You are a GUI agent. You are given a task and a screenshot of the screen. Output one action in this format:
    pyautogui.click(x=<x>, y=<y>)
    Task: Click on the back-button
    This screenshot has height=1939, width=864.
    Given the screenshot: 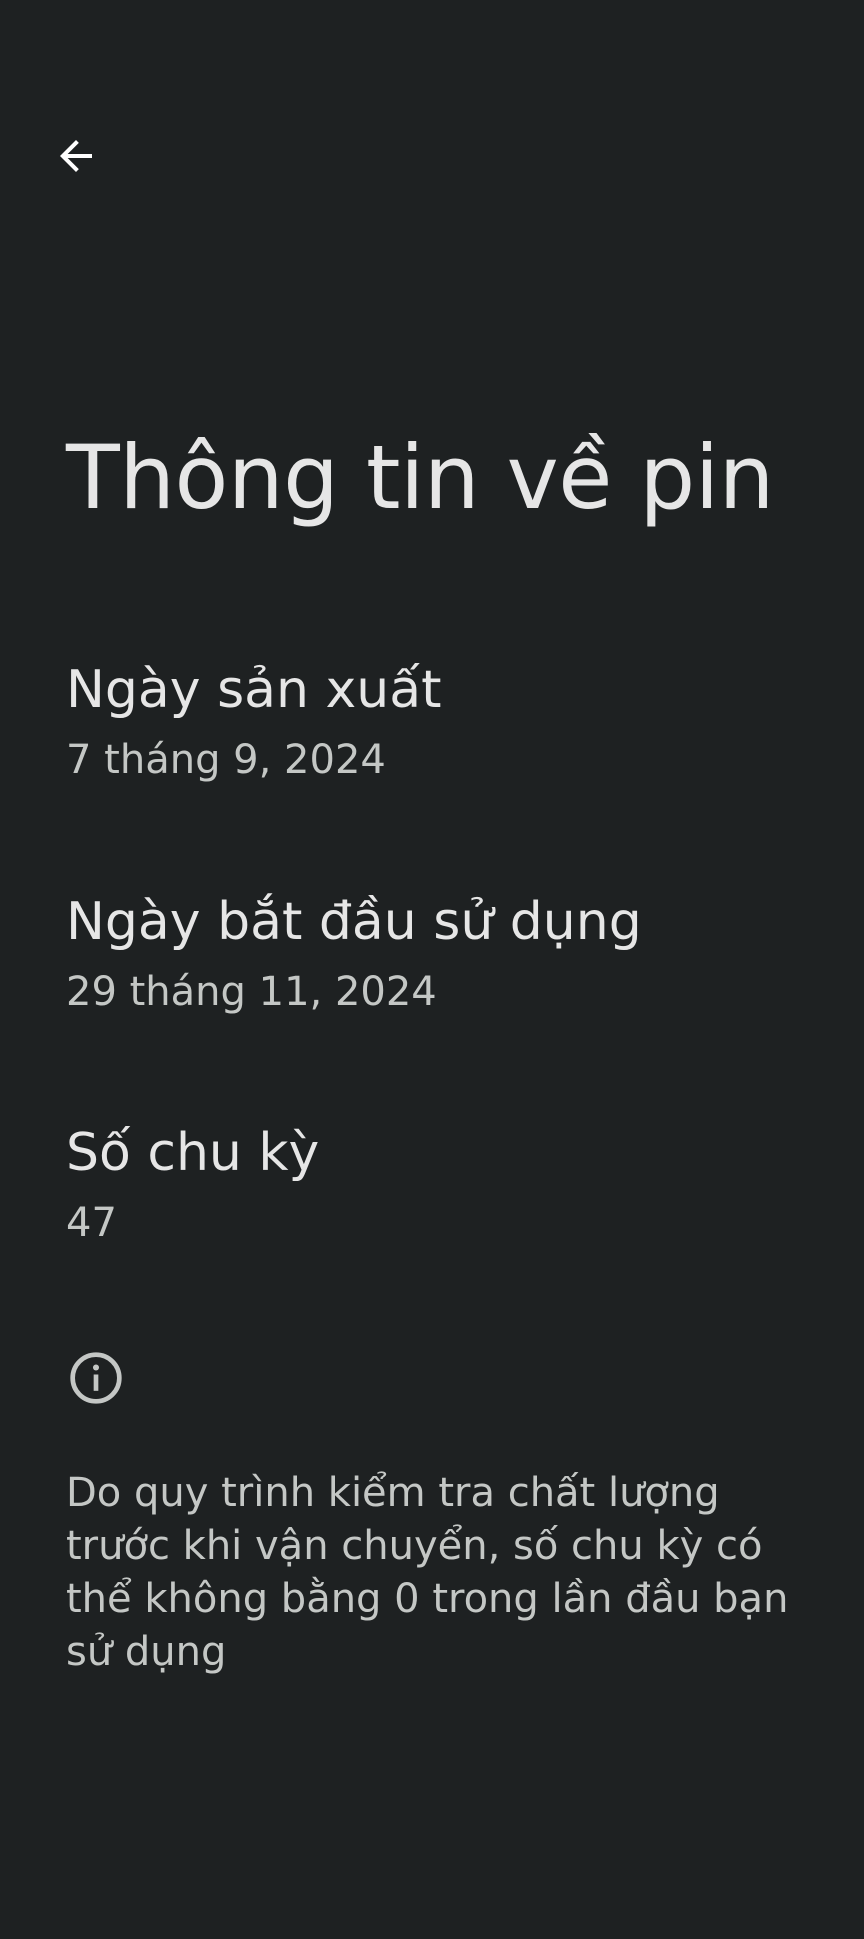 What is the action you would take?
    pyautogui.click(x=76, y=156)
    